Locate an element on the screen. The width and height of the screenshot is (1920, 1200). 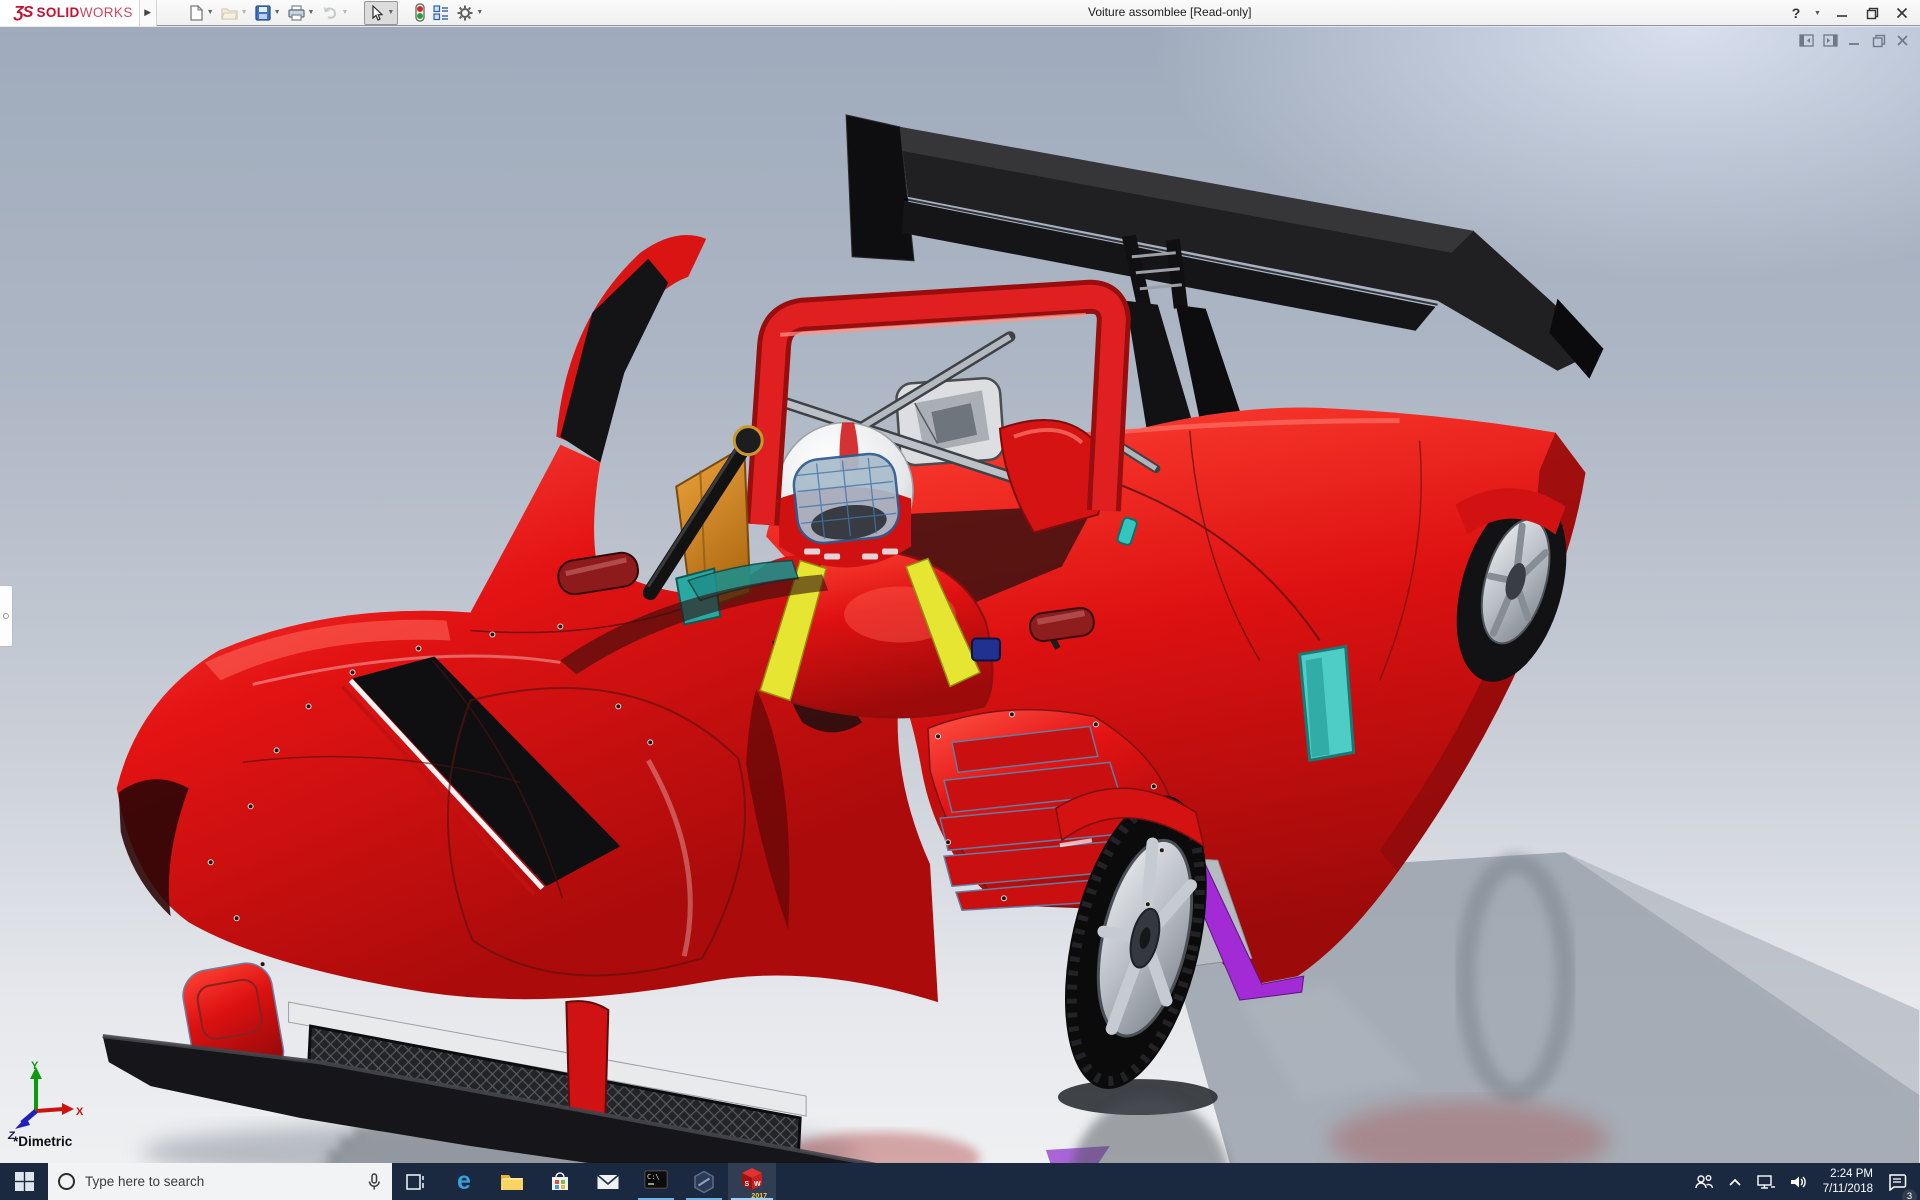
main-toolbar: ▼ ▼ ▼ ▼ ▼ ▼ ▼ is located at coordinates (321, 13).